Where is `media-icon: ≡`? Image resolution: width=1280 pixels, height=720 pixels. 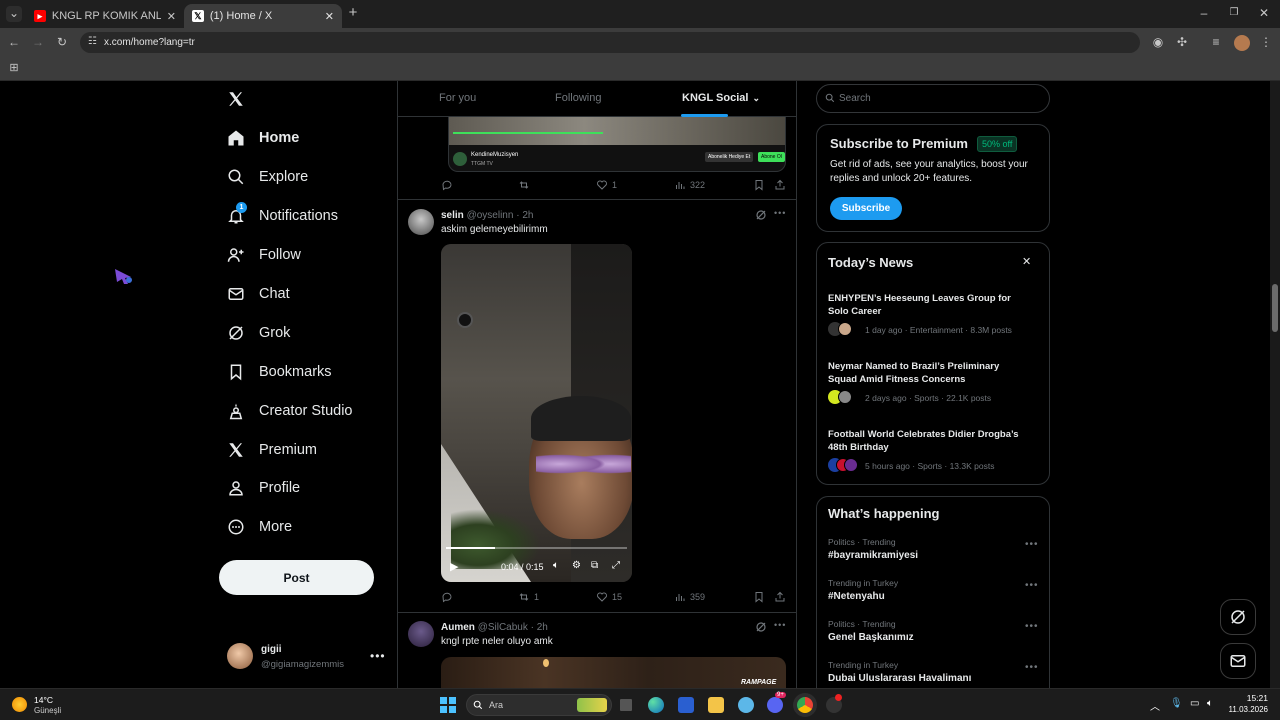
media-icon: ≡ is located at coordinates (1216, 43).